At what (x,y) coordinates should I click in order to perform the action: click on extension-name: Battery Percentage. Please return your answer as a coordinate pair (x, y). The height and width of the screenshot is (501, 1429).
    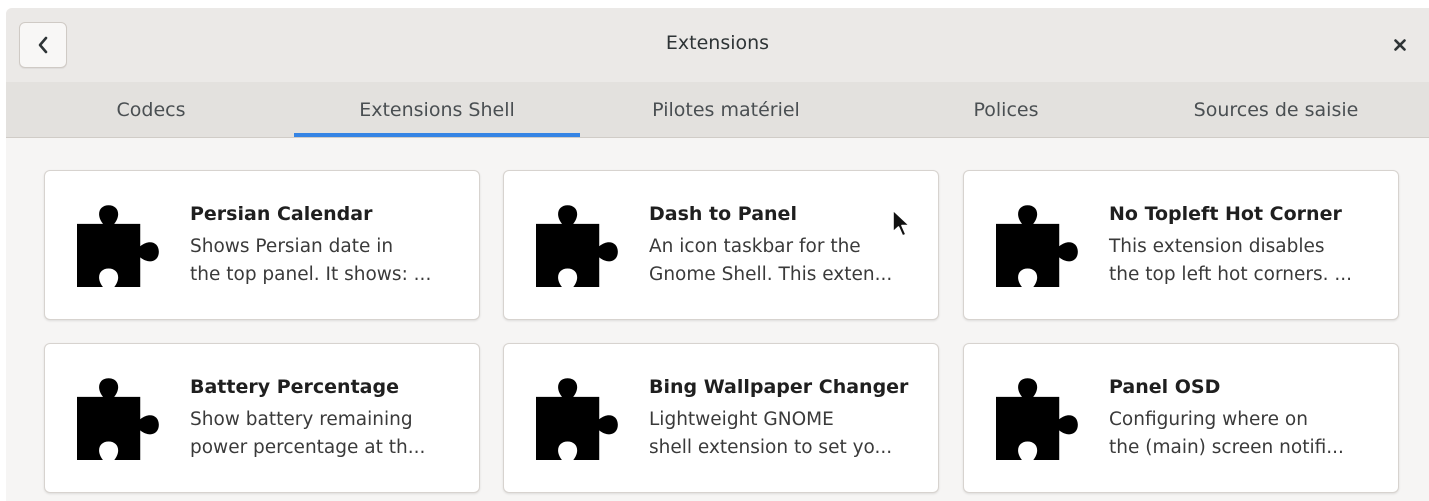
    Looking at the image, I should click on (294, 387).